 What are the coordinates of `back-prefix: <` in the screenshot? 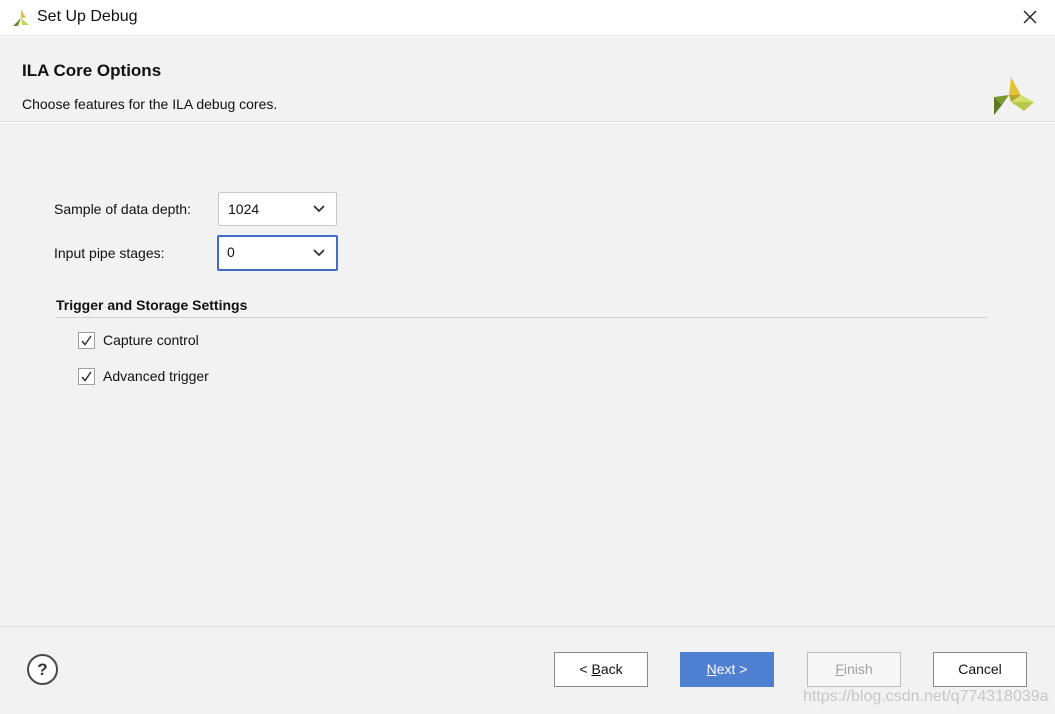 It's located at (585, 669).